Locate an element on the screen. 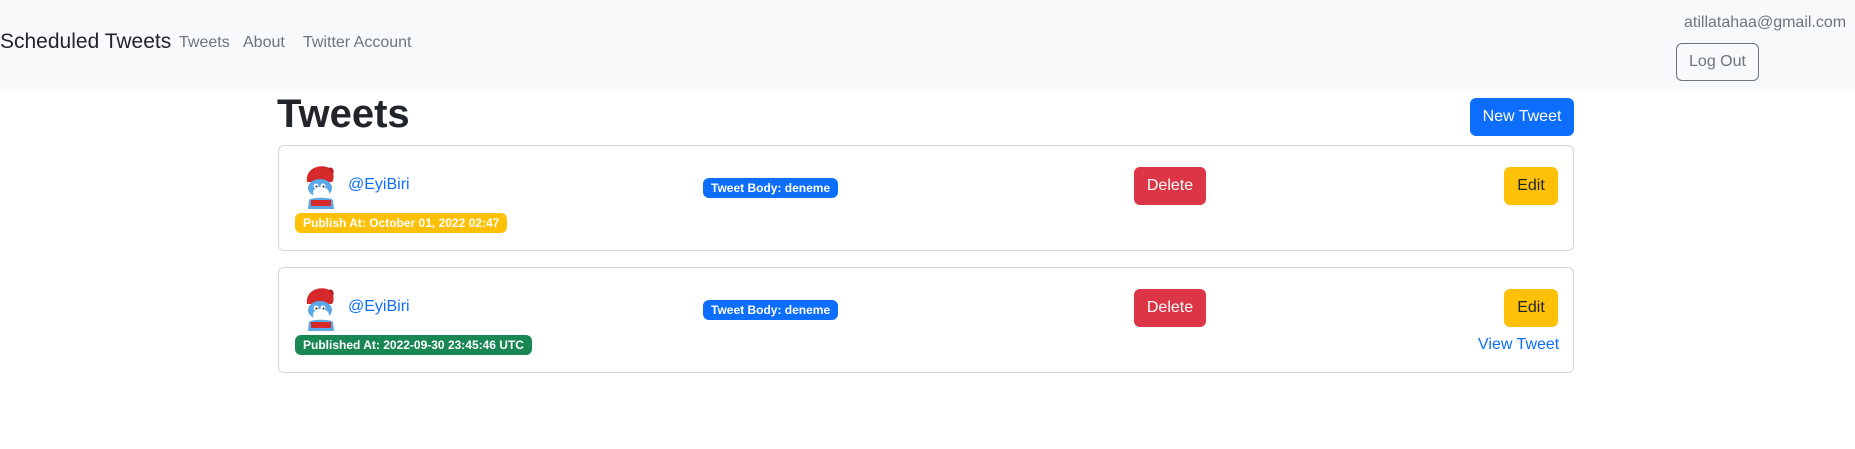 The image size is (1855, 449). user-email: atillatahaa@gmail.com is located at coordinates (1765, 22).